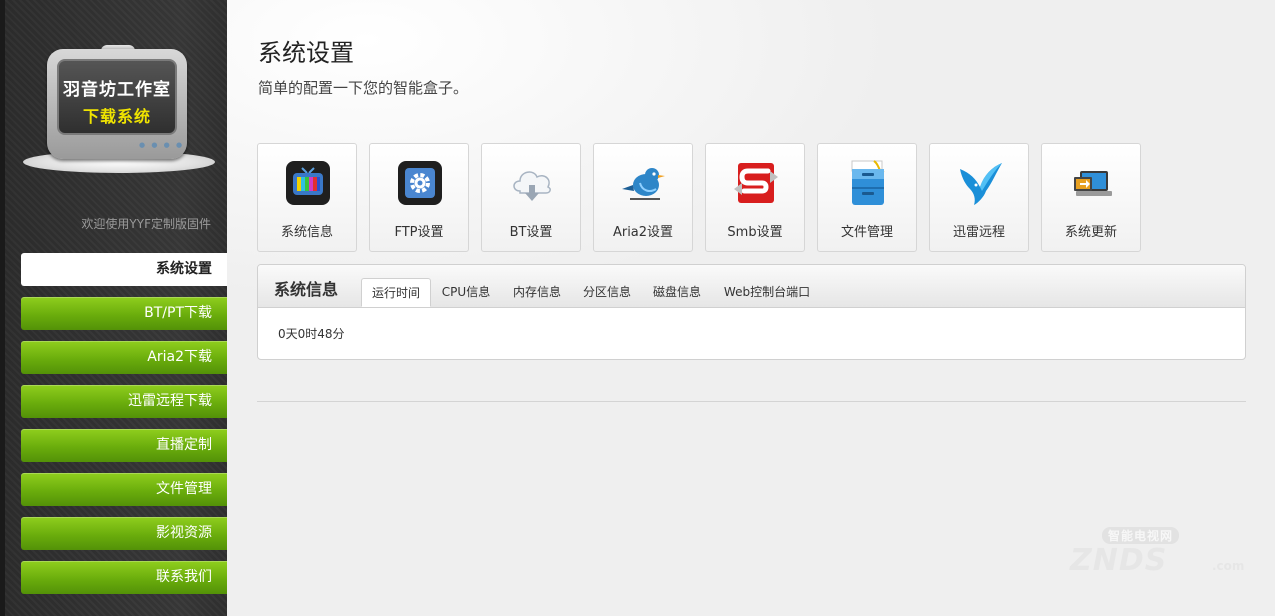  Describe the element at coordinates (466, 292) in the screenshot. I see `tab-cpu-info: CPU信息` at that location.